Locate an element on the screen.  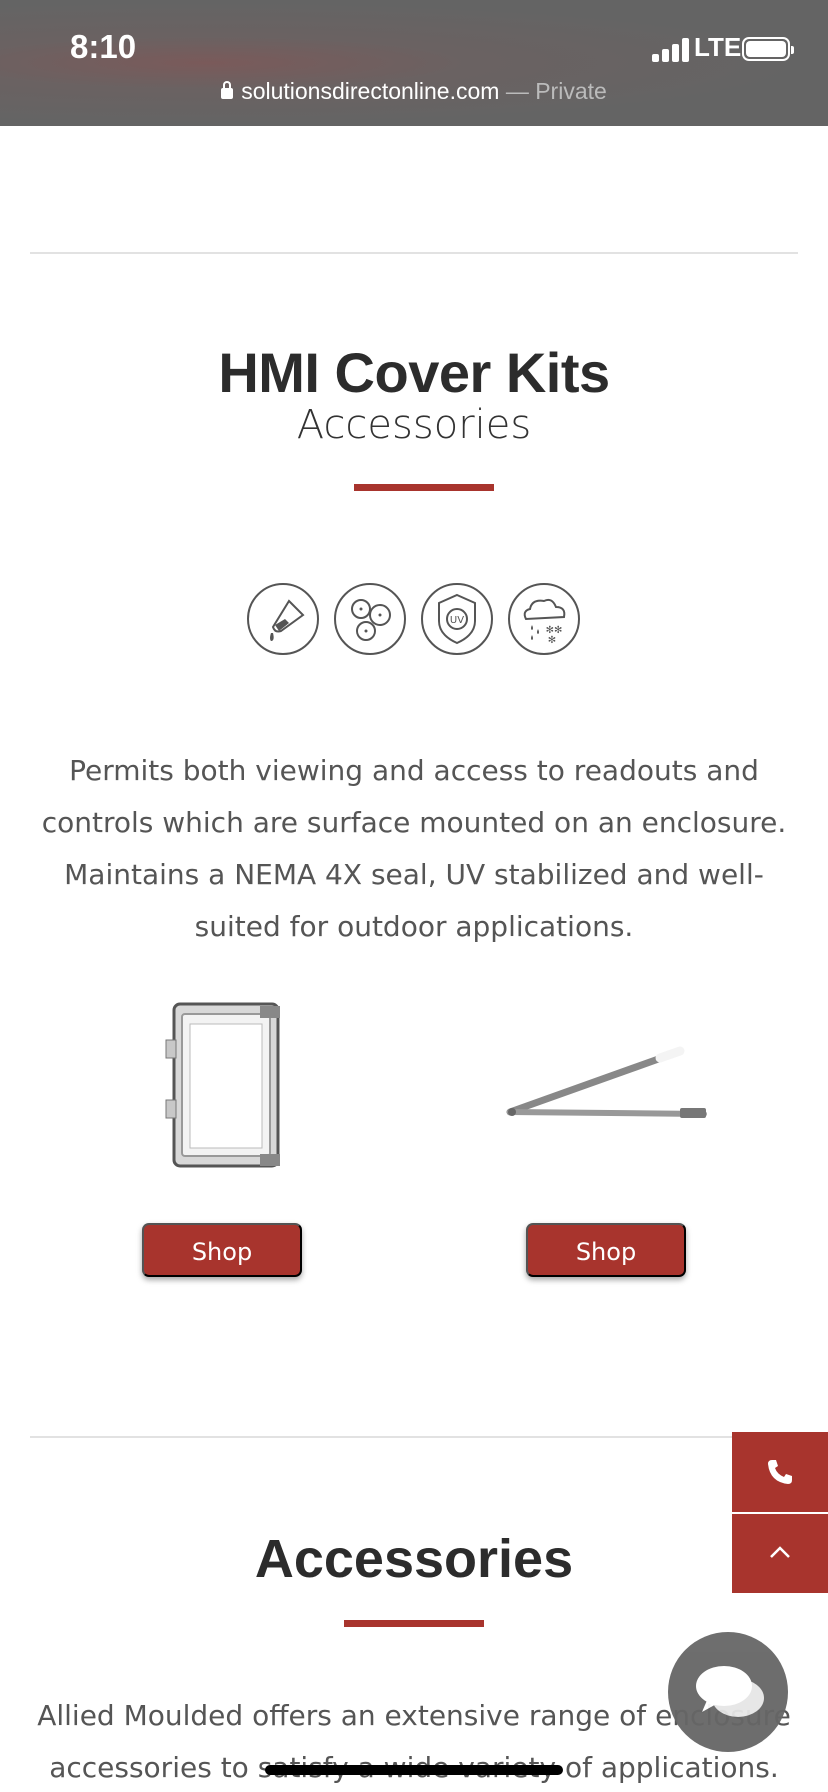
phone-icon is located at coordinates (780, 1472).